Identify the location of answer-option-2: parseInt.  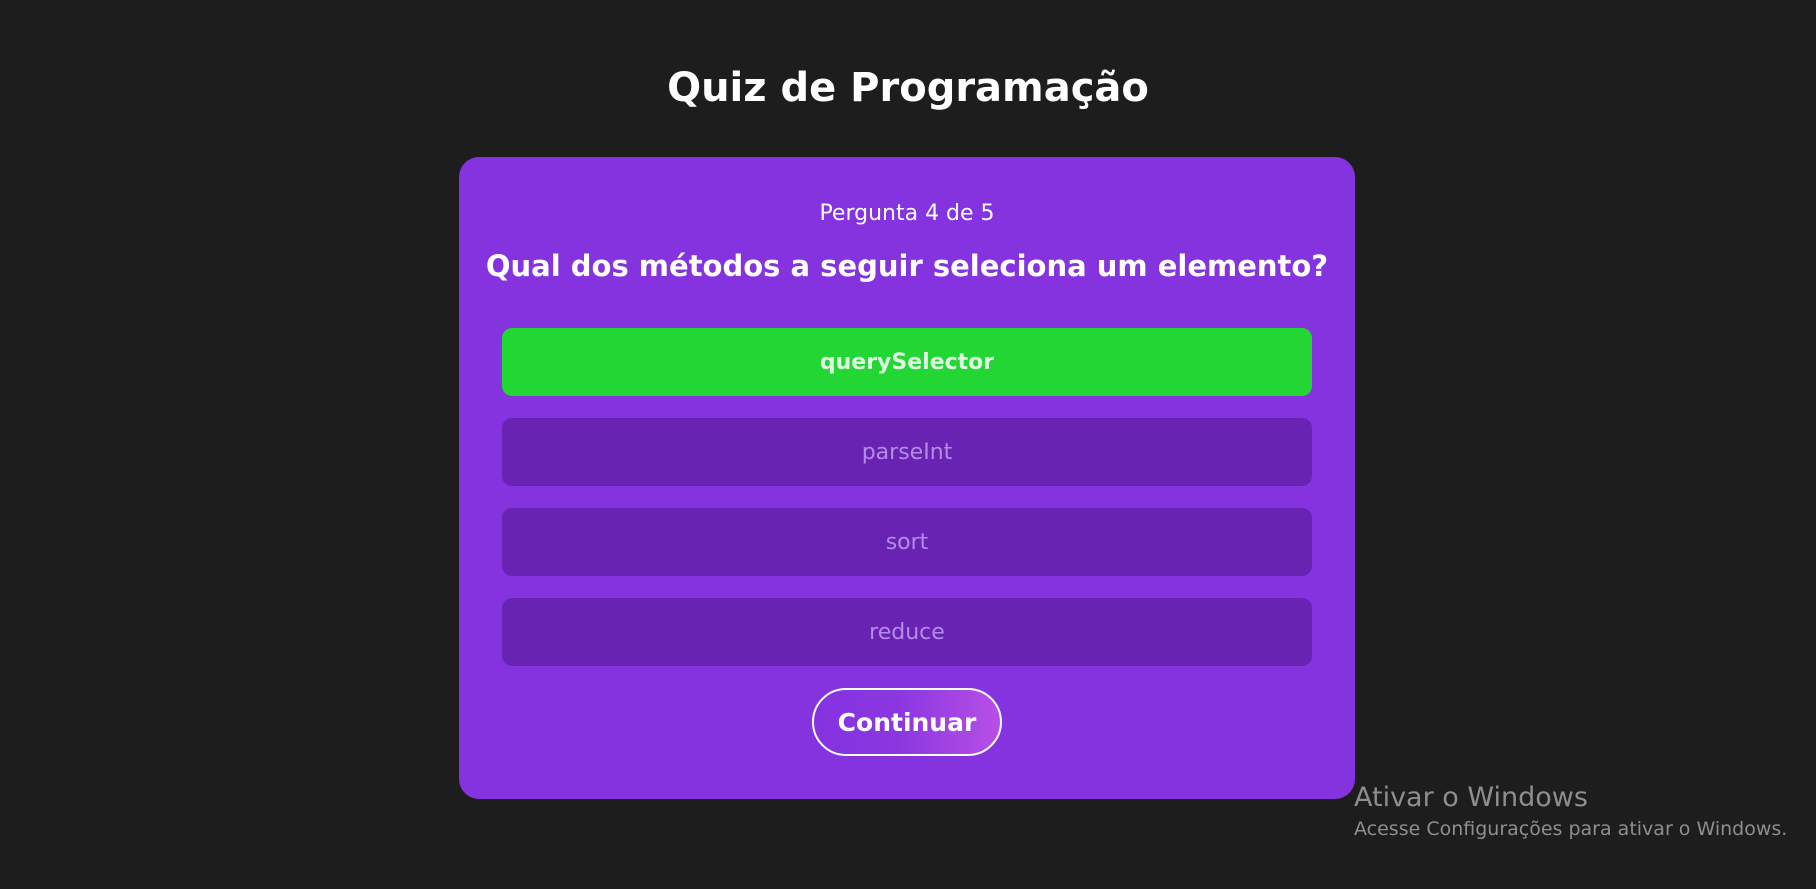
(907, 452).